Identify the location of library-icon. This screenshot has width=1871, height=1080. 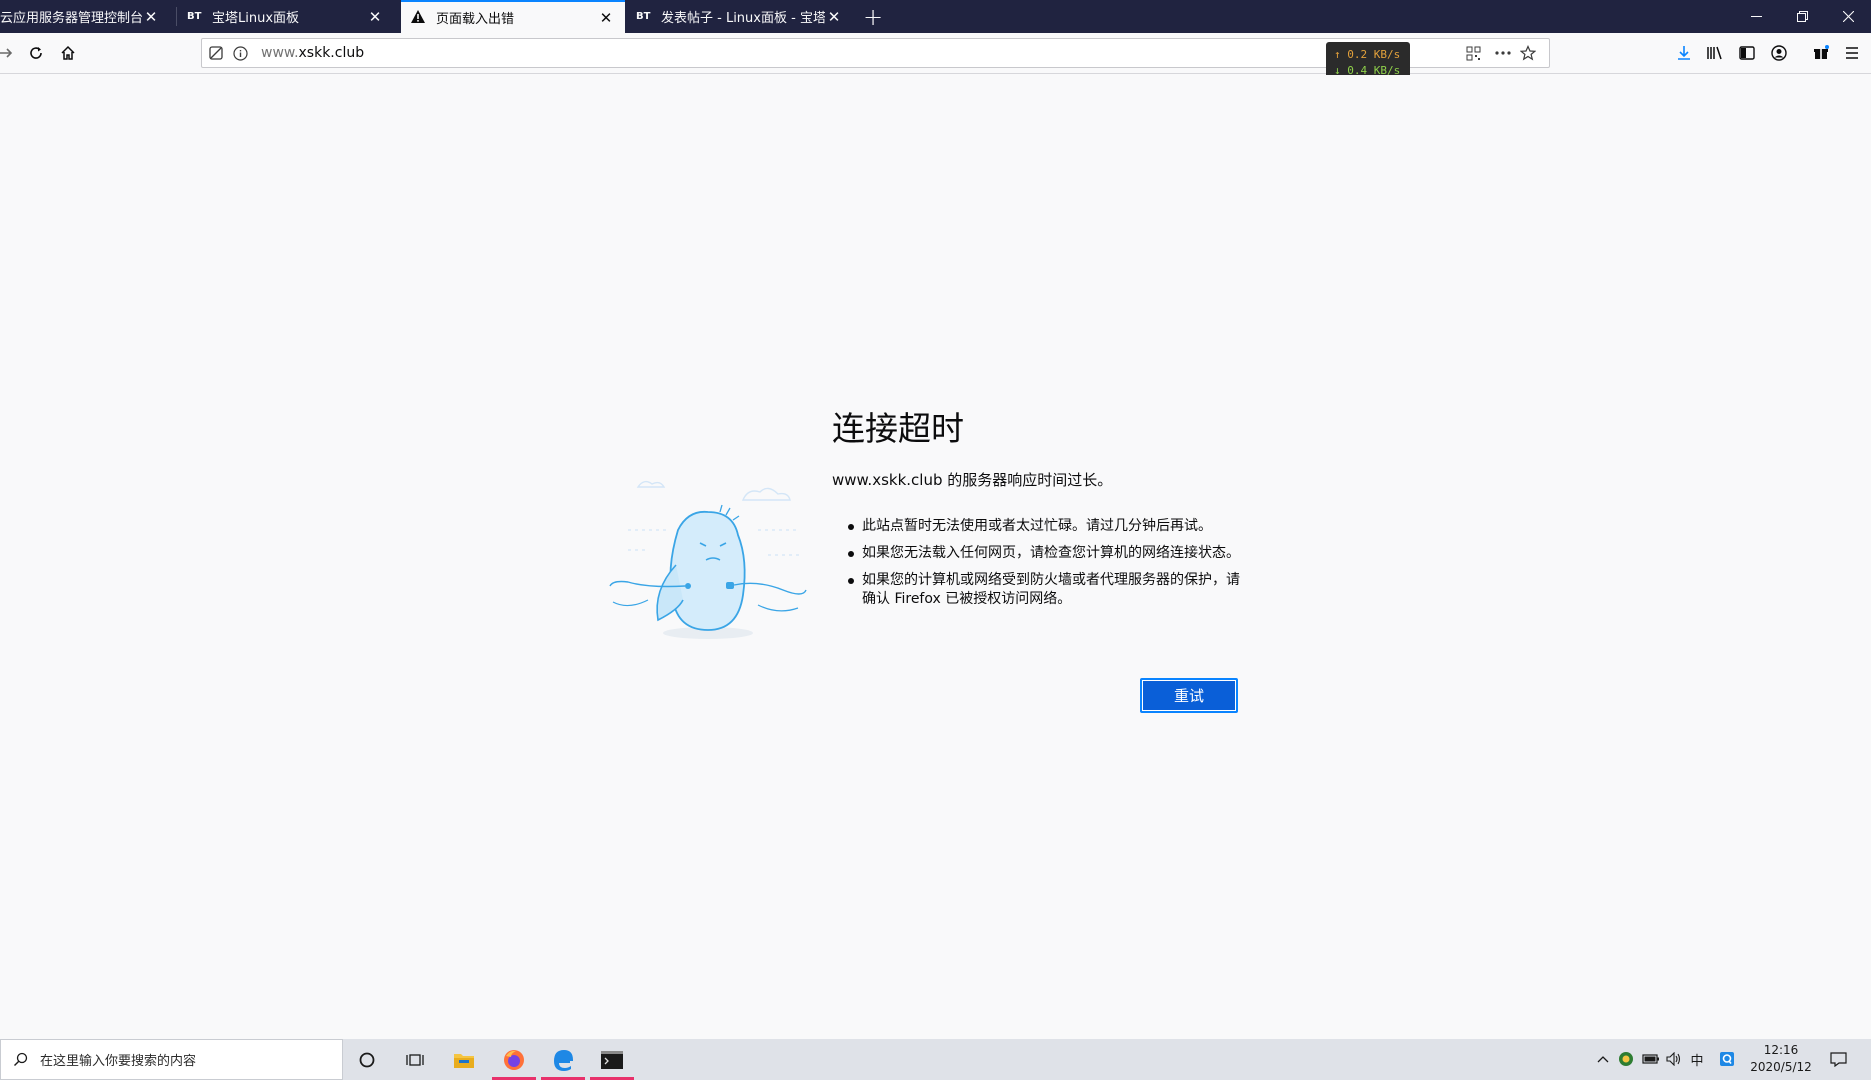
(1714, 53).